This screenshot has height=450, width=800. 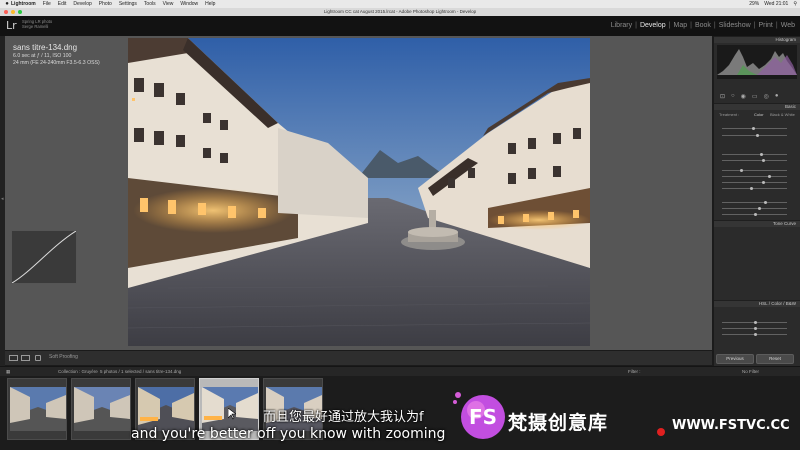 I want to click on module-map: Map, so click(x=680, y=25).